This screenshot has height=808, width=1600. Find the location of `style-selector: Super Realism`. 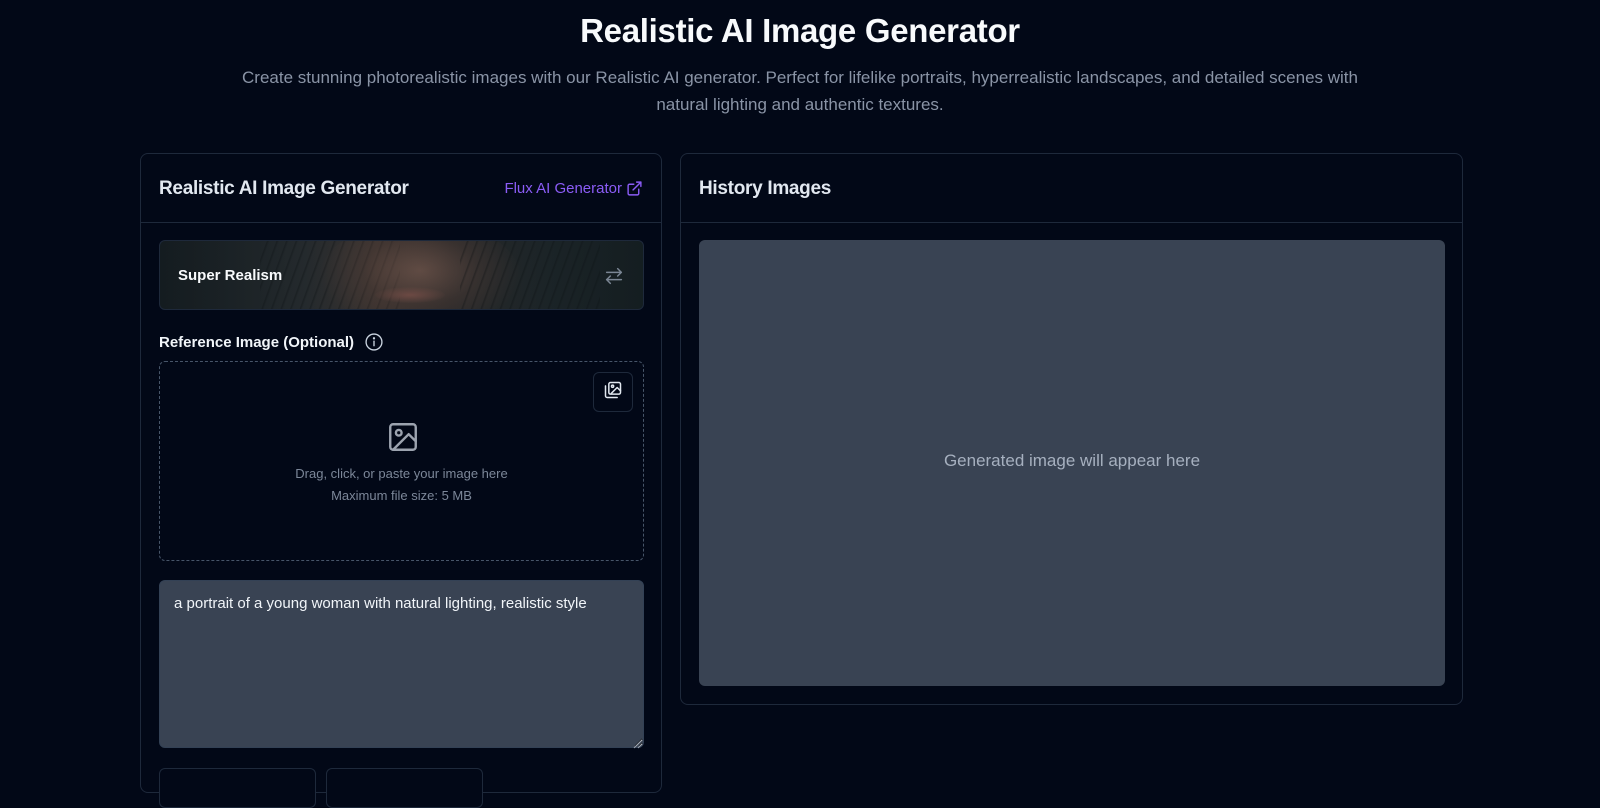

style-selector: Super Realism is located at coordinates (401, 275).